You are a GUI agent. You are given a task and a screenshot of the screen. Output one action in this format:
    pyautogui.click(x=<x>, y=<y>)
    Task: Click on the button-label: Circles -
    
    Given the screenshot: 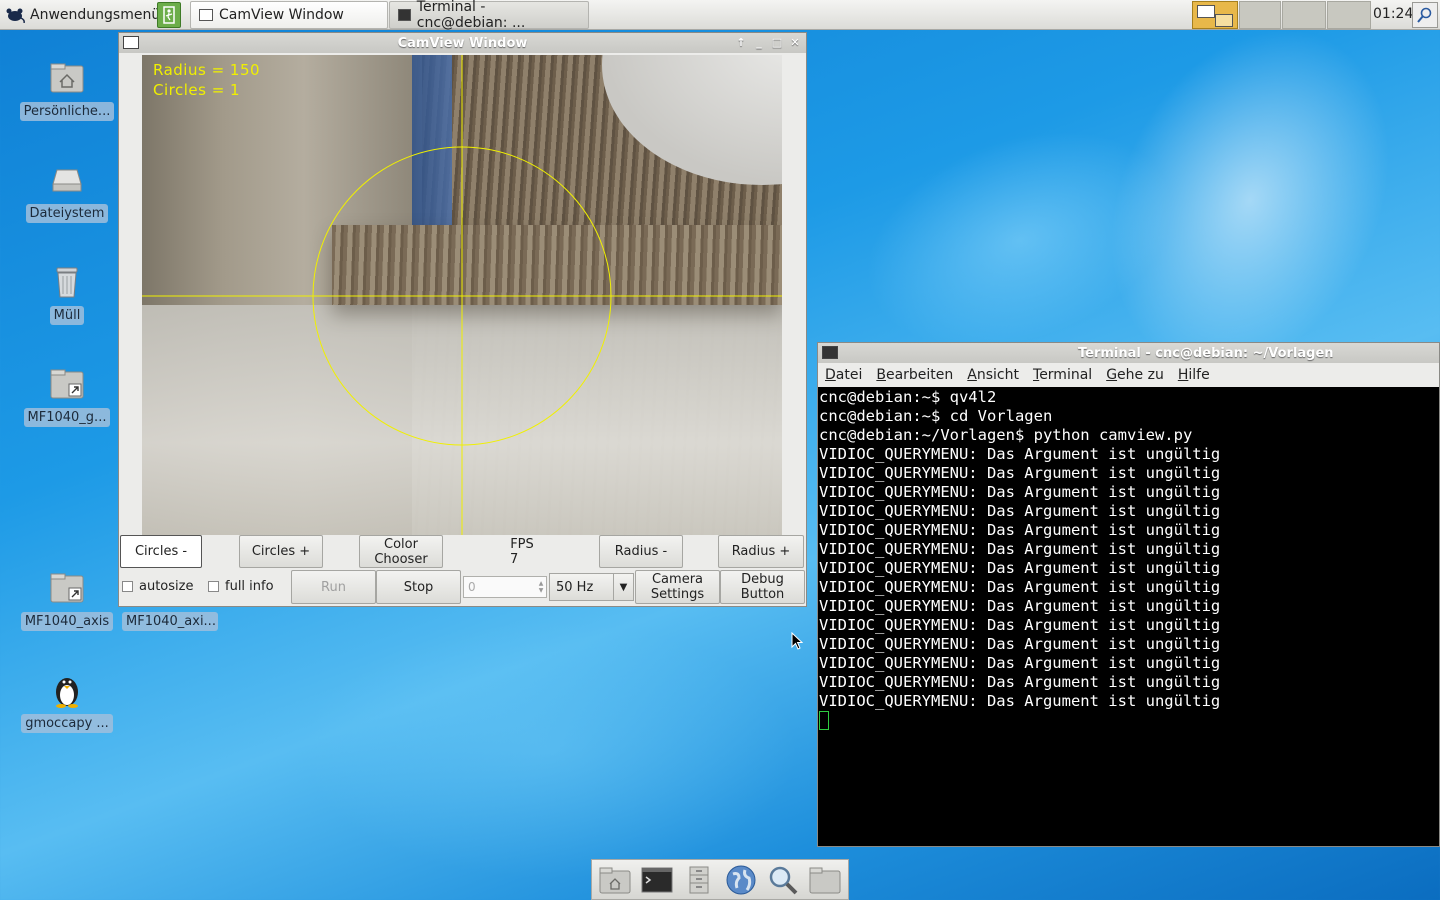 What is the action you would take?
    pyautogui.click(x=161, y=551)
    